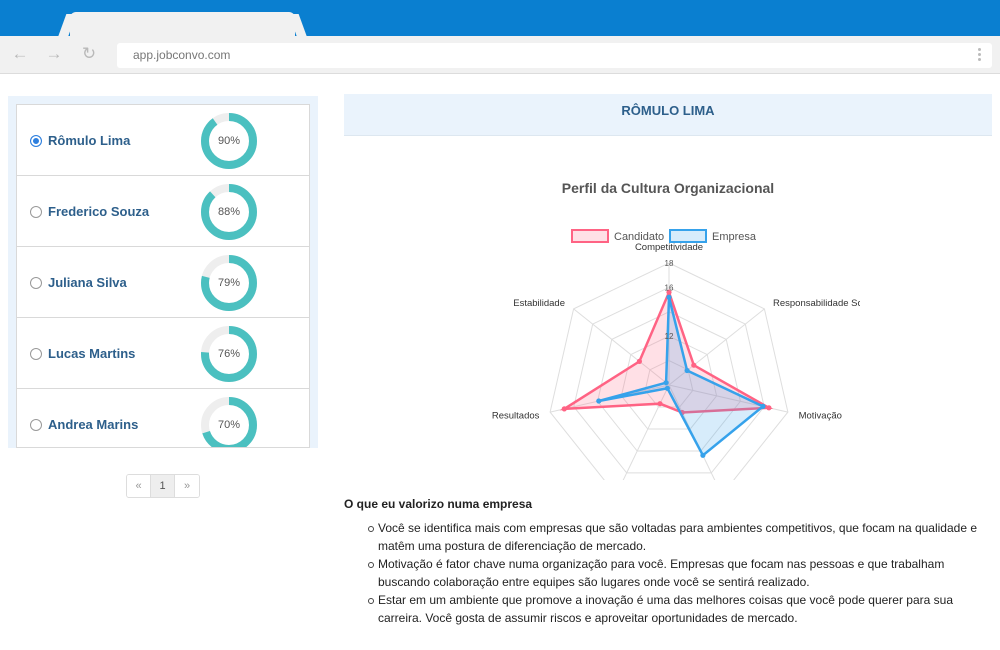 This screenshot has height=650, width=1000. What do you see at coordinates (229, 425) in the screenshot?
I see `score-percent: 70%` at bounding box center [229, 425].